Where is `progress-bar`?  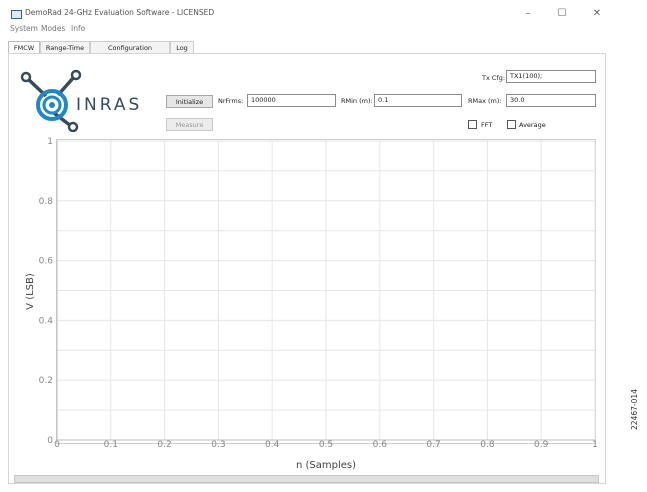
progress-bar is located at coordinates (306, 479).